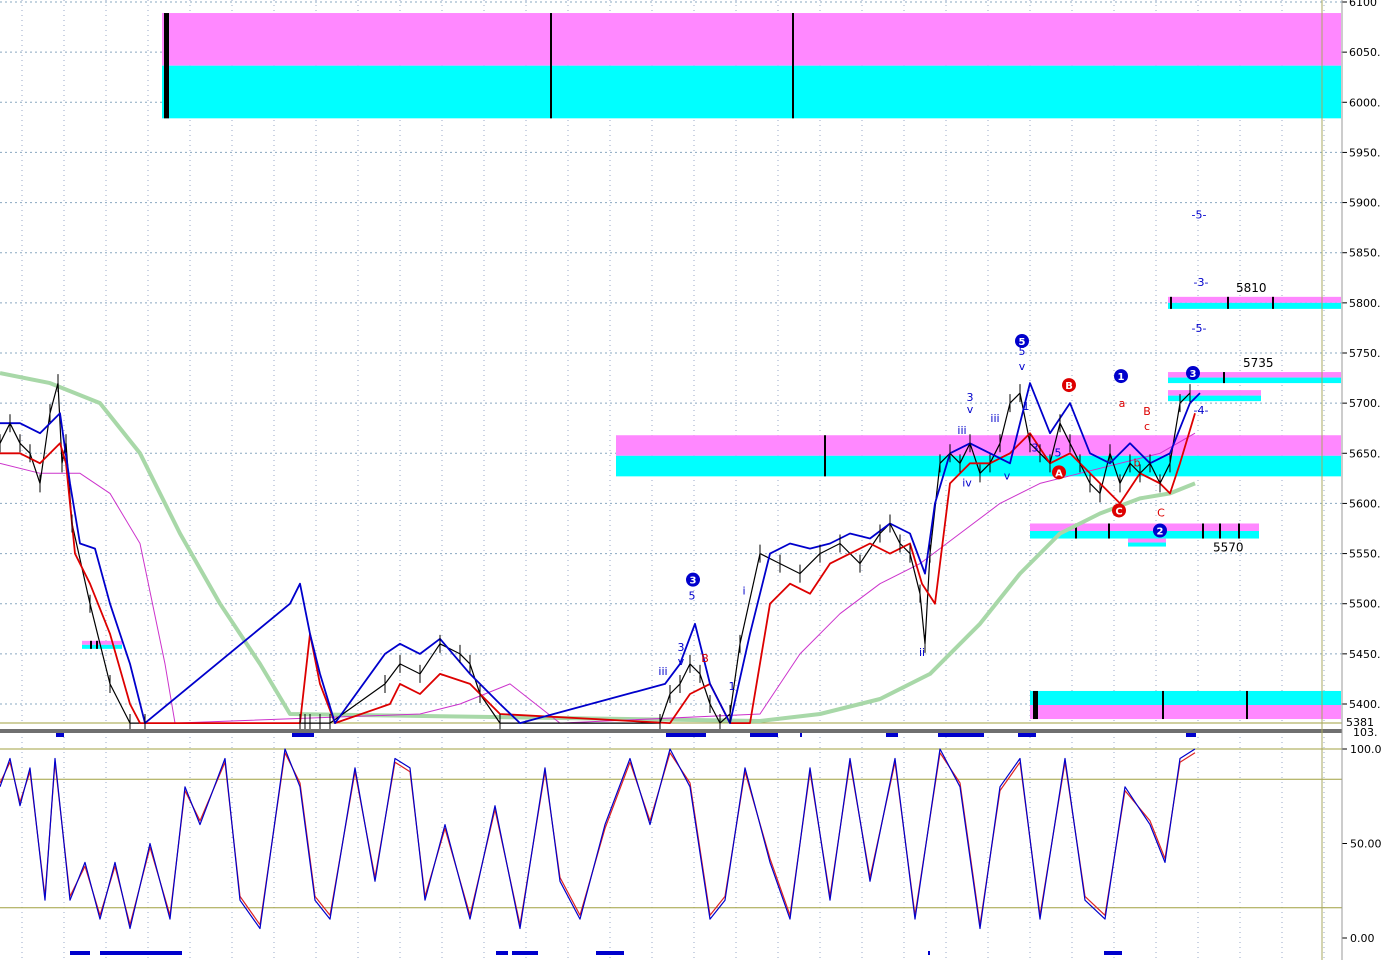  Describe the element at coordinates (1363, 4) in the screenshot. I see `price-axis-label: 6100` at that location.